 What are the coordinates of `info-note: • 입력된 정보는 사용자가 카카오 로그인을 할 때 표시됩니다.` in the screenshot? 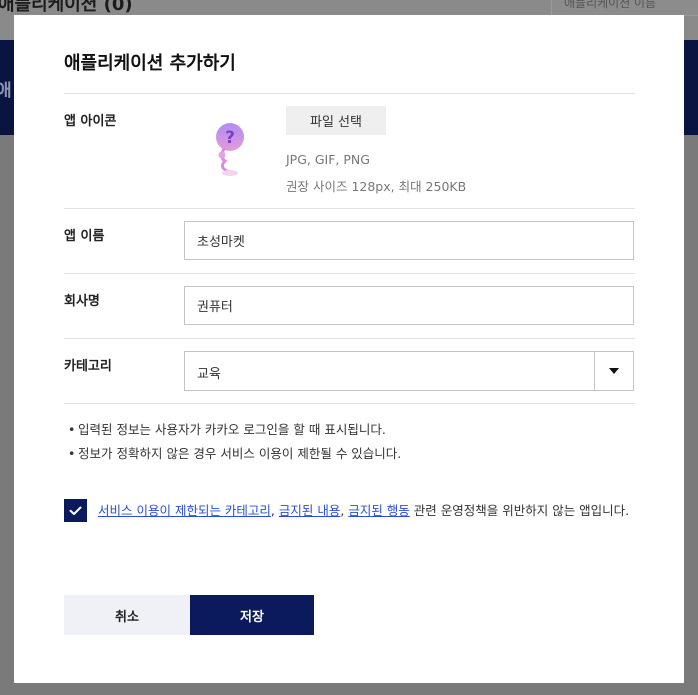 It's located at (227, 429).